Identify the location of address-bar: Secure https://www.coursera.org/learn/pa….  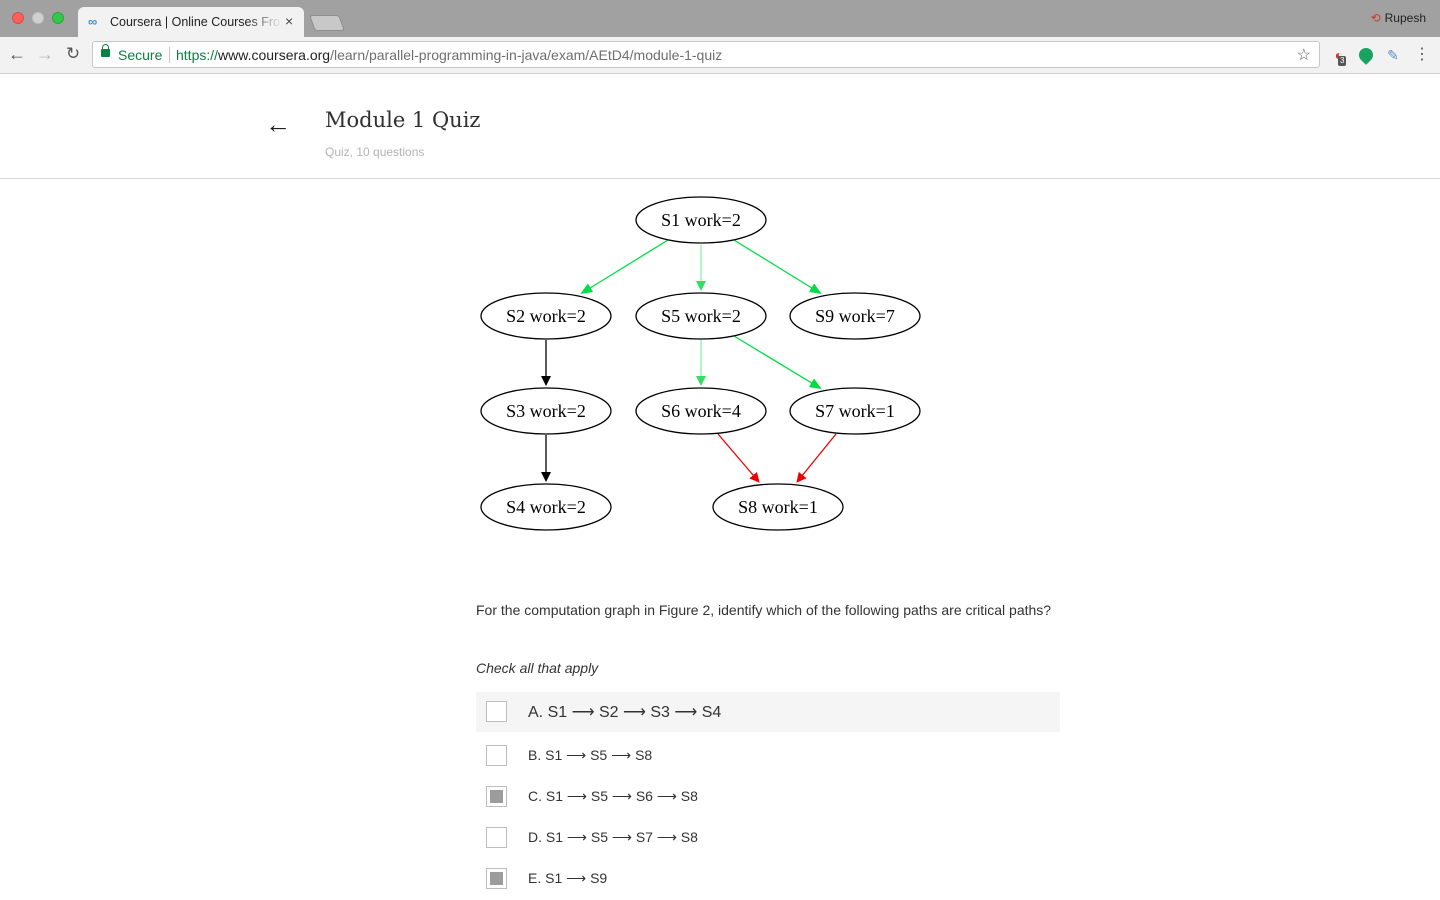
(706, 54).